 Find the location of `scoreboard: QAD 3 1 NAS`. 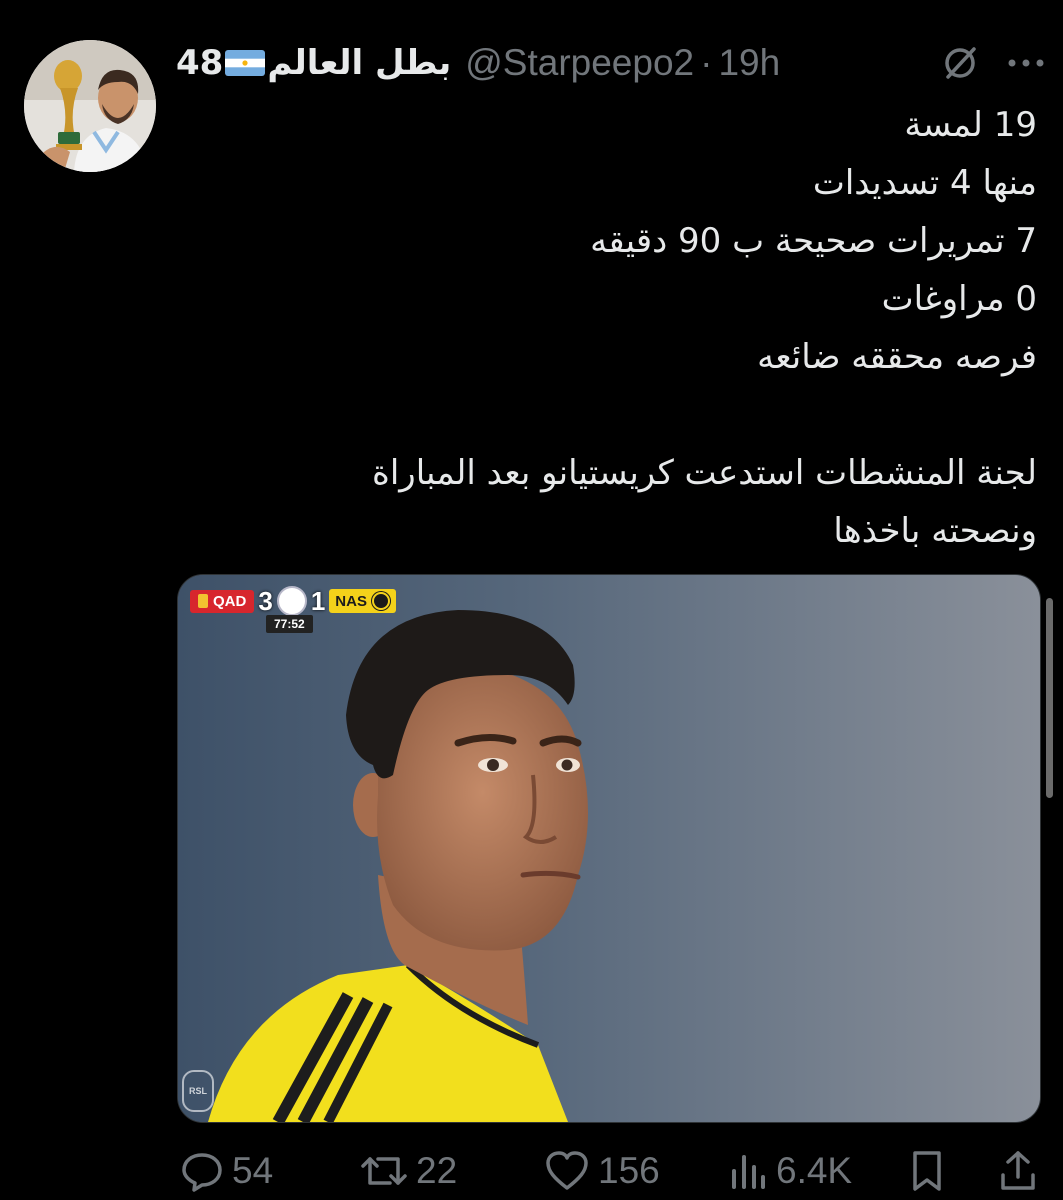

scoreboard: QAD 3 1 NAS is located at coordinates (293, 600).